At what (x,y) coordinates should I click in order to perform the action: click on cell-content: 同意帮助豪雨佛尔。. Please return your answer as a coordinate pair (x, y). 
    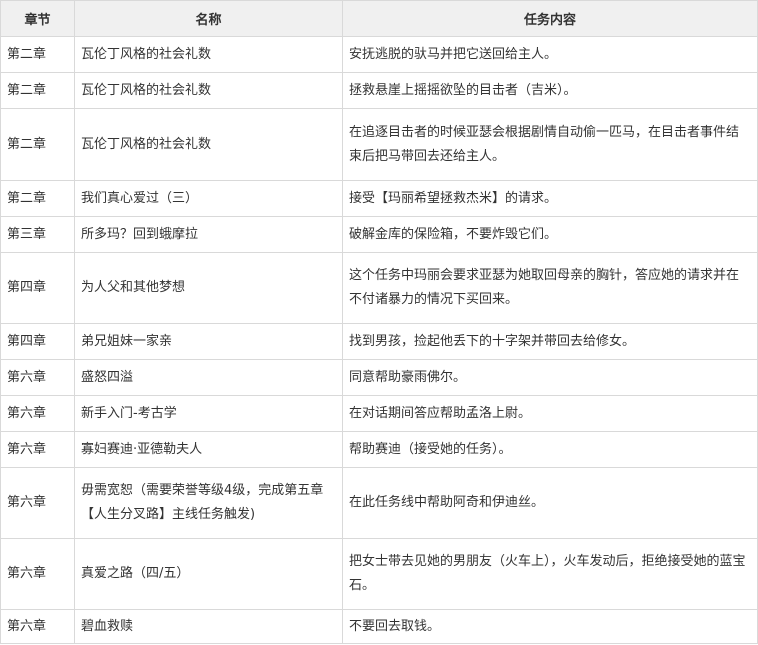
    Looking at the image, I should click on (550, 377).